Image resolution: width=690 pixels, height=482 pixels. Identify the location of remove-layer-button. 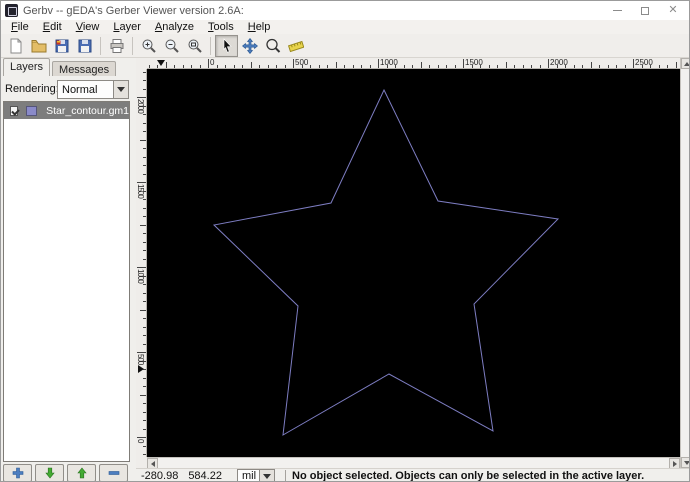
(113, 472).